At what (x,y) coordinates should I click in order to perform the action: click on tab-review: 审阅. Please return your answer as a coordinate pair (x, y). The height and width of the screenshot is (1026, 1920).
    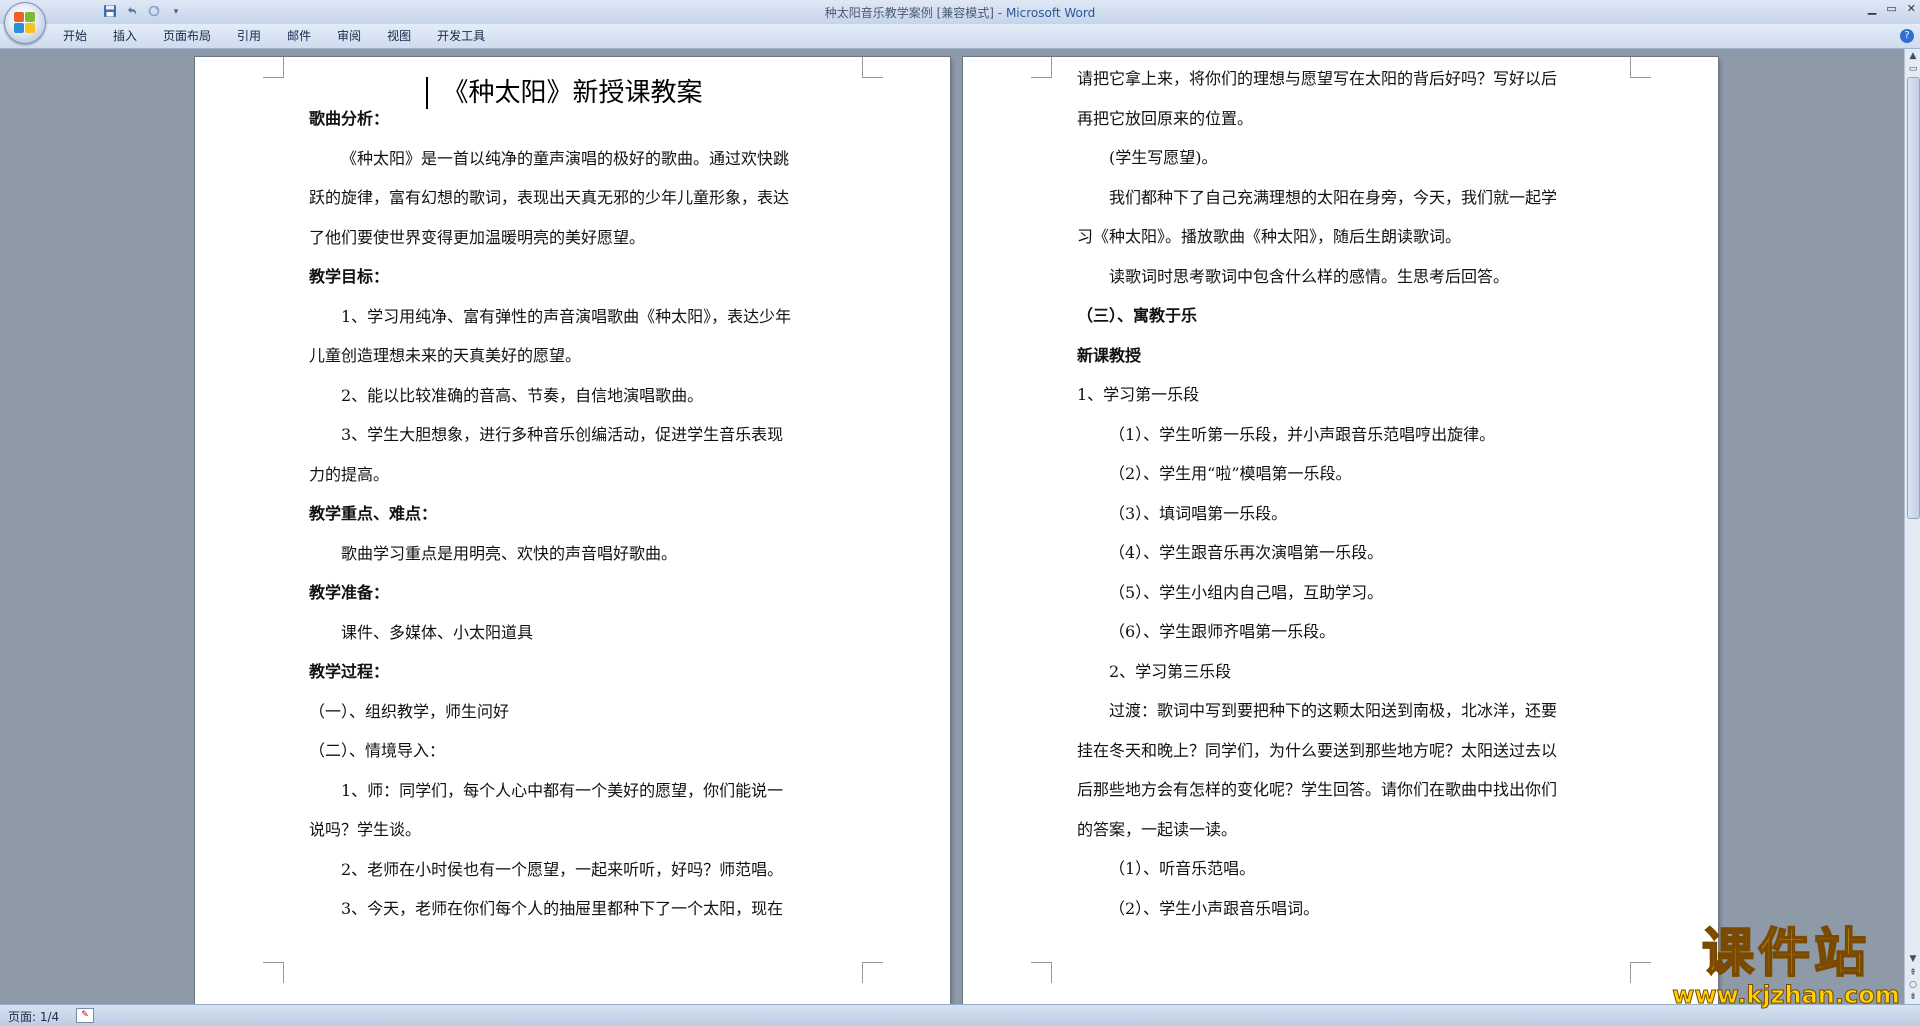
    Looking at the image, I should click on (349, 36).